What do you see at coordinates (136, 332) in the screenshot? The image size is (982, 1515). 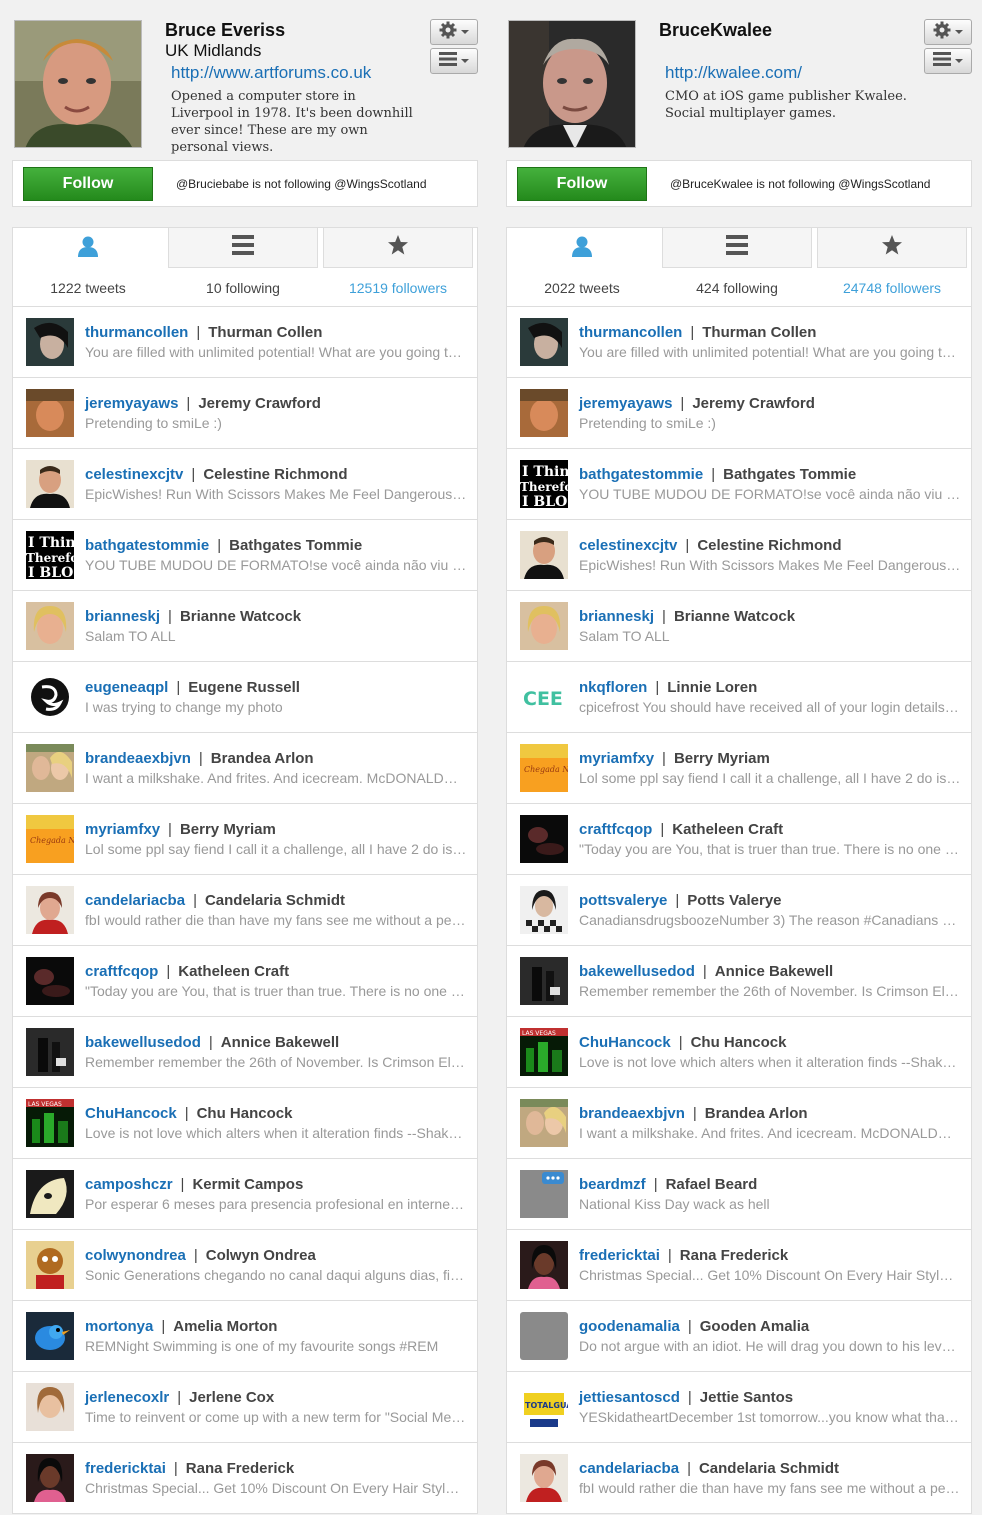 I see `username-link: thurmancollen` at bounding box center [136, 332].